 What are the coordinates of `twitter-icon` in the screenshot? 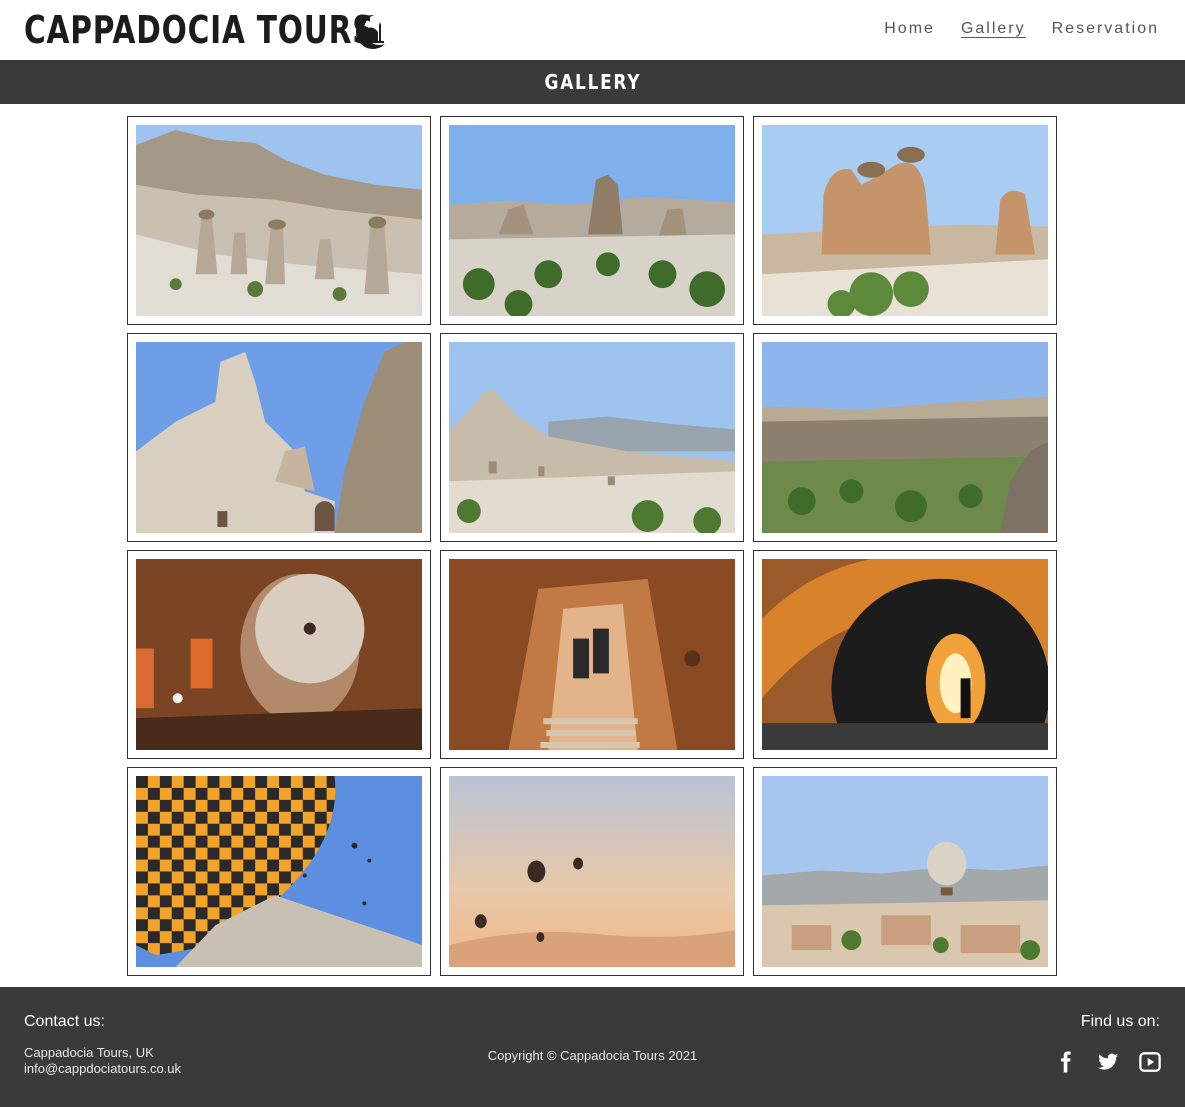 It's located at (1108, 1062).